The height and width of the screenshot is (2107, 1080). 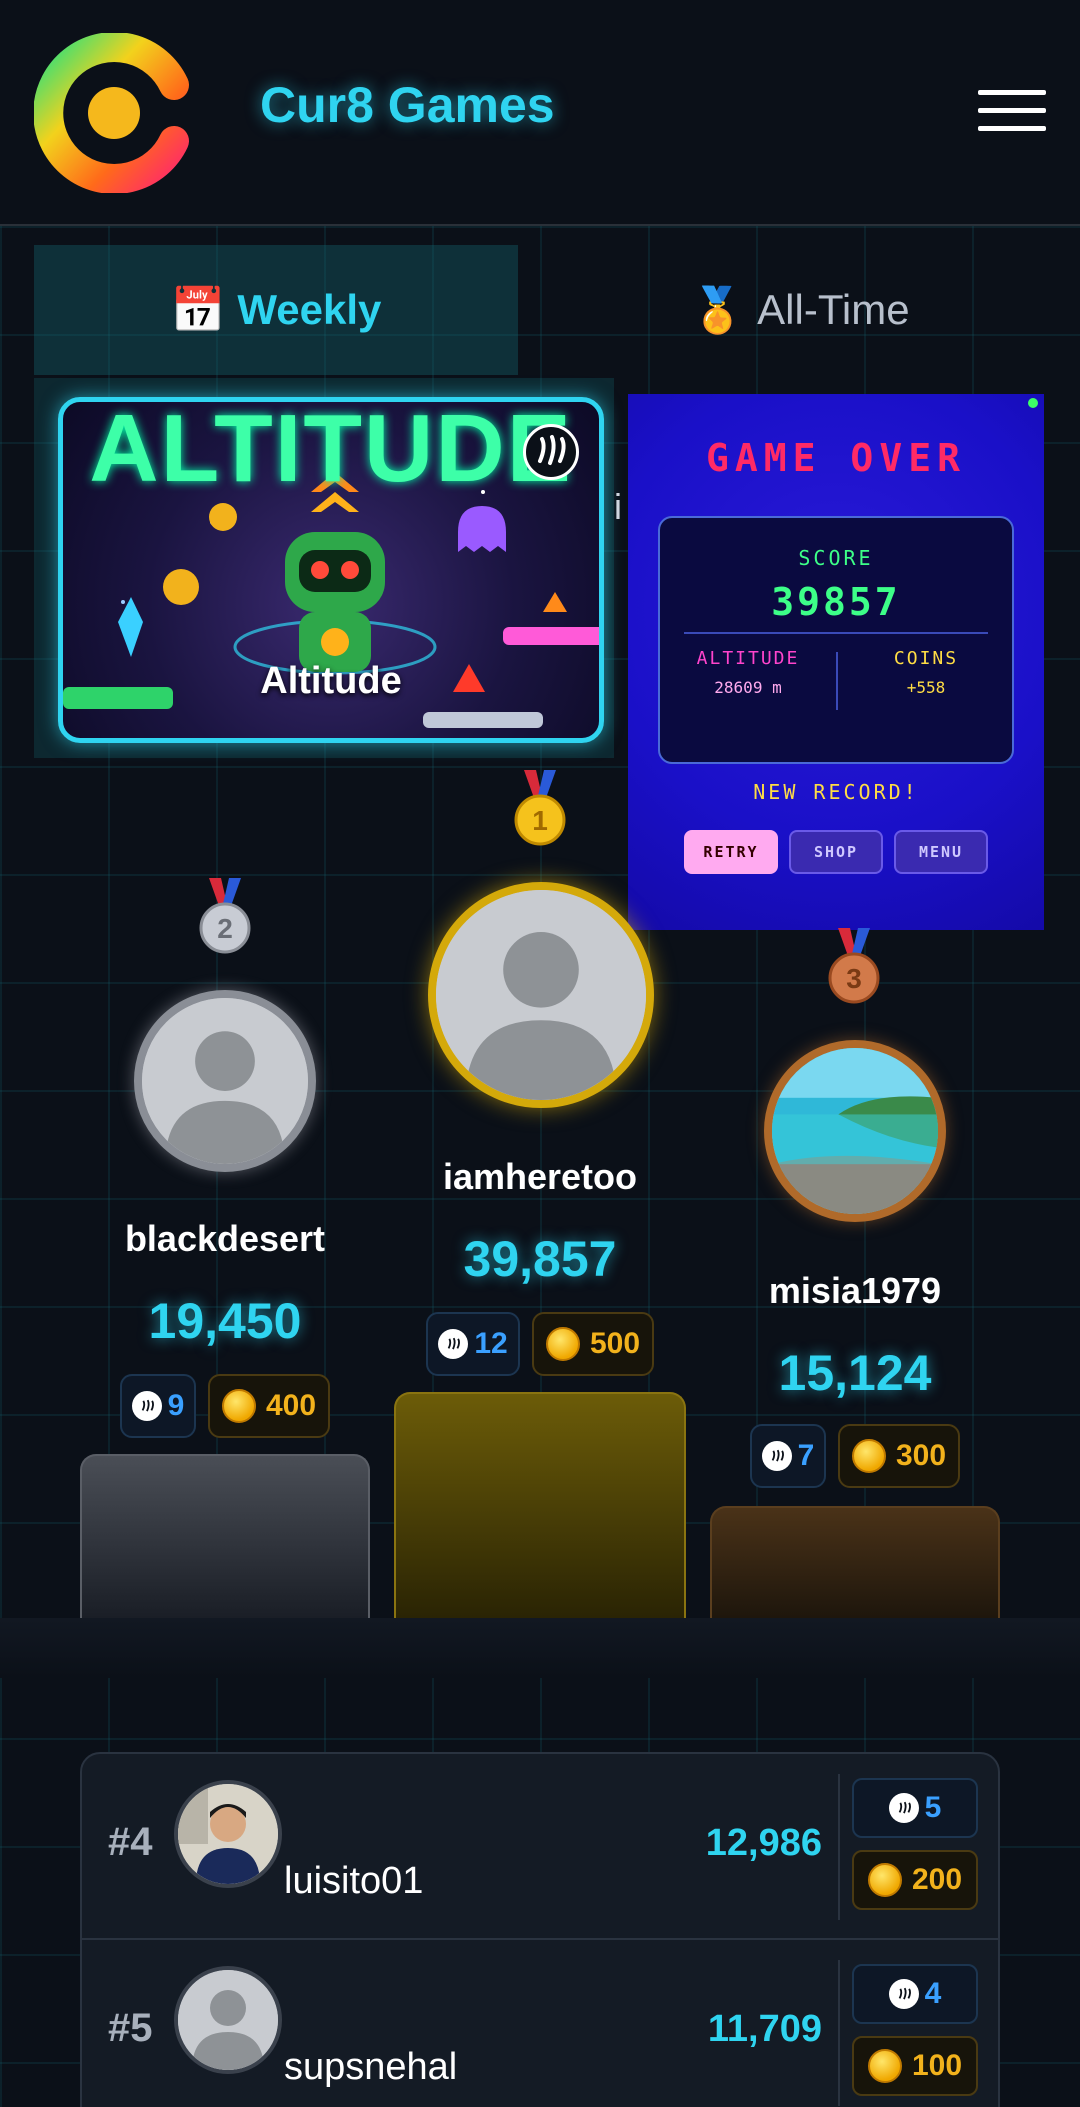 I want to click on brand-title: Cur8 Games, so click(x=407, y=105).